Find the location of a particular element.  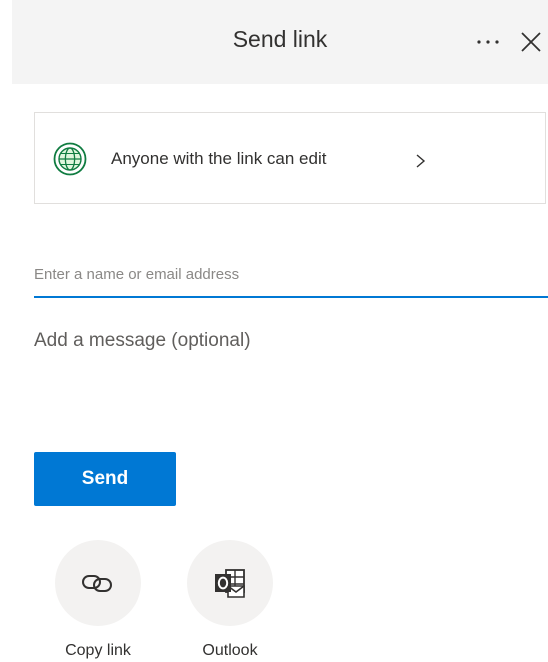

outlook-label: Outlook is located at coordinates (230, 650).